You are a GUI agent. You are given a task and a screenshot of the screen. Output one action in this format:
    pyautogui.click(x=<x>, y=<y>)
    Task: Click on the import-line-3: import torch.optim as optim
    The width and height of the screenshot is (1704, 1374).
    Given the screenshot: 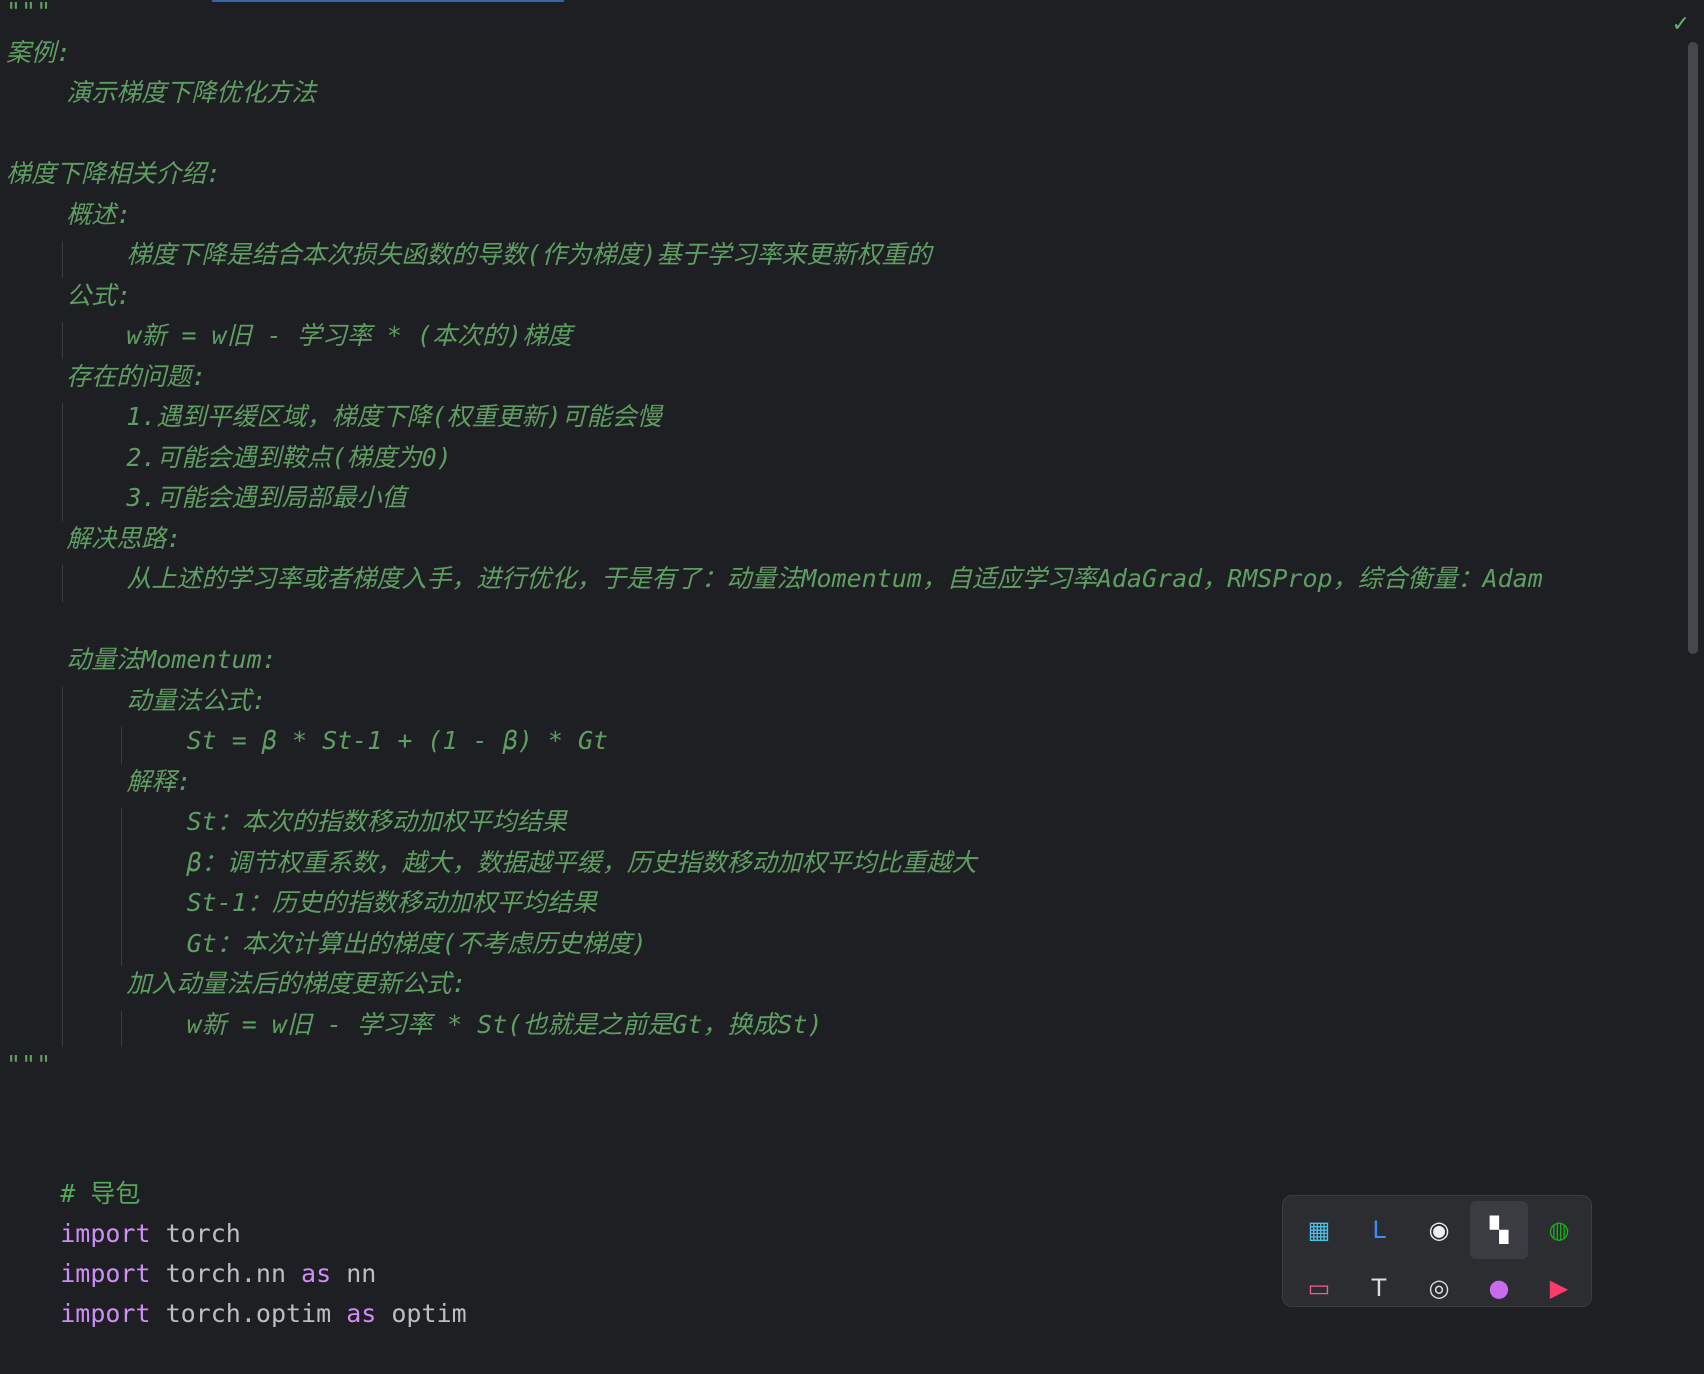 What is the action you would take?
    pyautogui.click(x=233, y=1291)
    